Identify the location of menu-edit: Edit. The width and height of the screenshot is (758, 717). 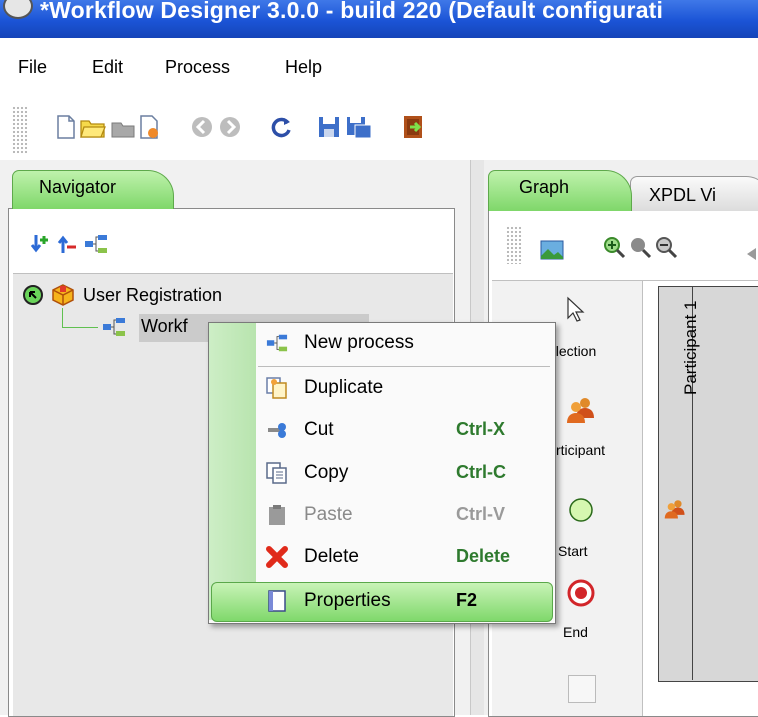
(107, 67).